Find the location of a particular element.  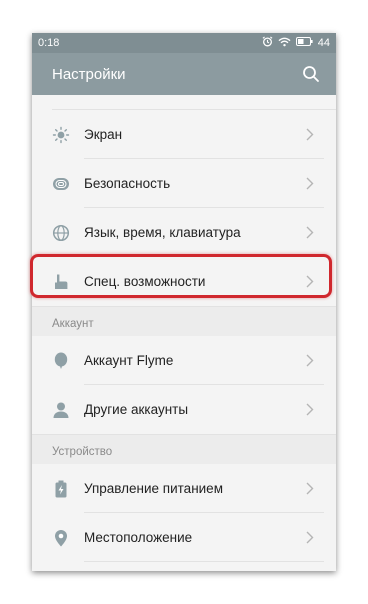

settings-item-label: Местоположение is located at coordinates (138, 537).